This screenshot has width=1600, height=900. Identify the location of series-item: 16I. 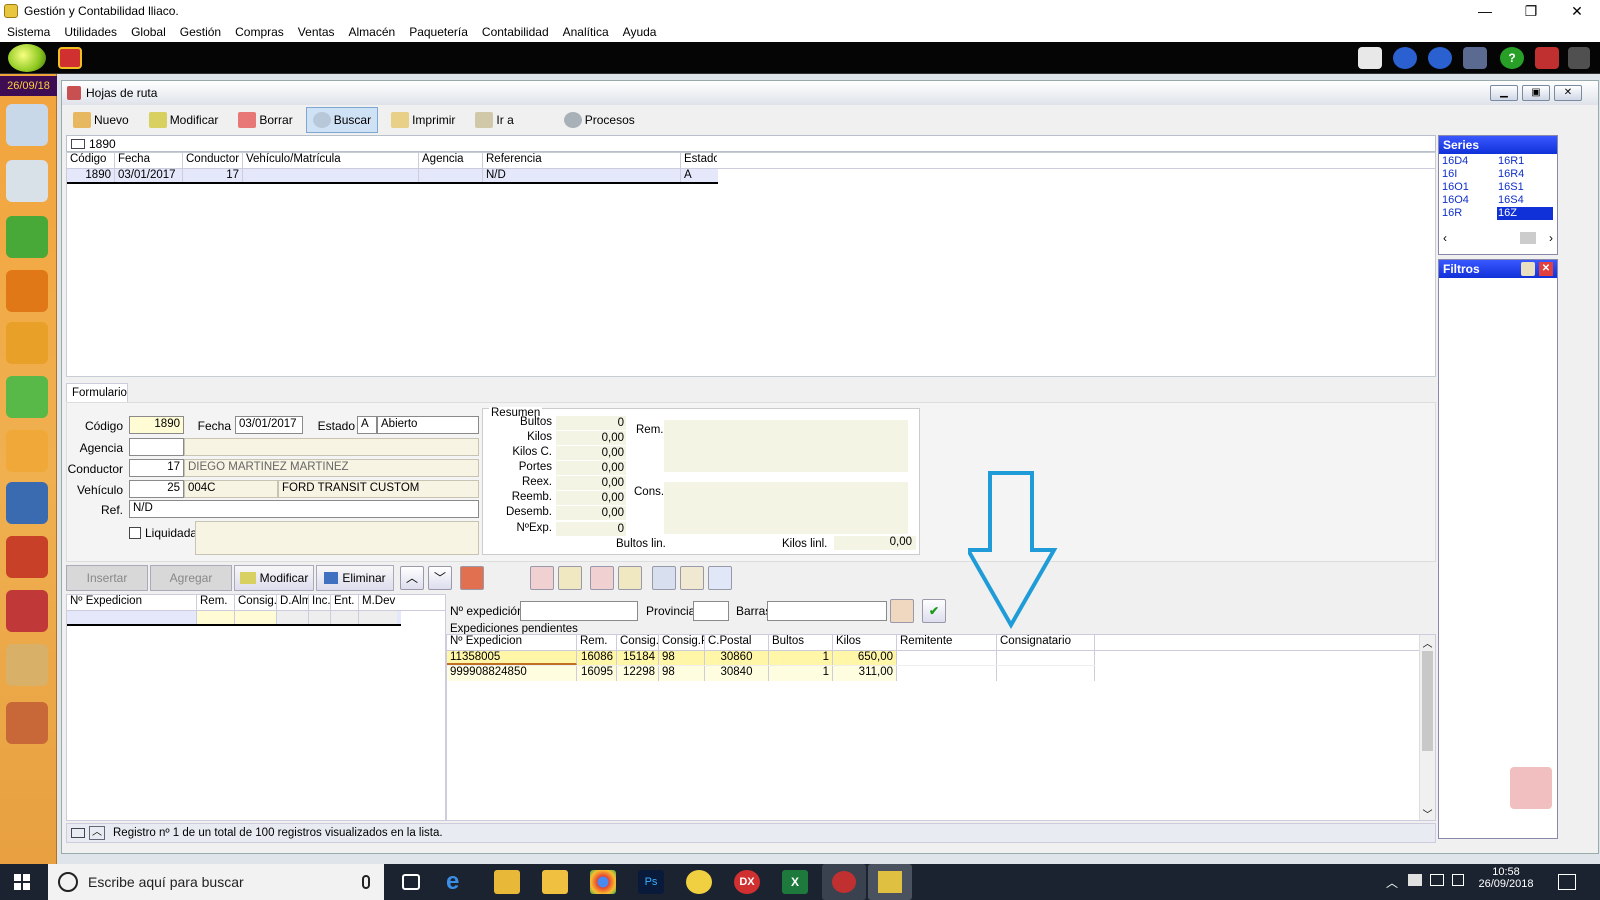
(1469, 174).